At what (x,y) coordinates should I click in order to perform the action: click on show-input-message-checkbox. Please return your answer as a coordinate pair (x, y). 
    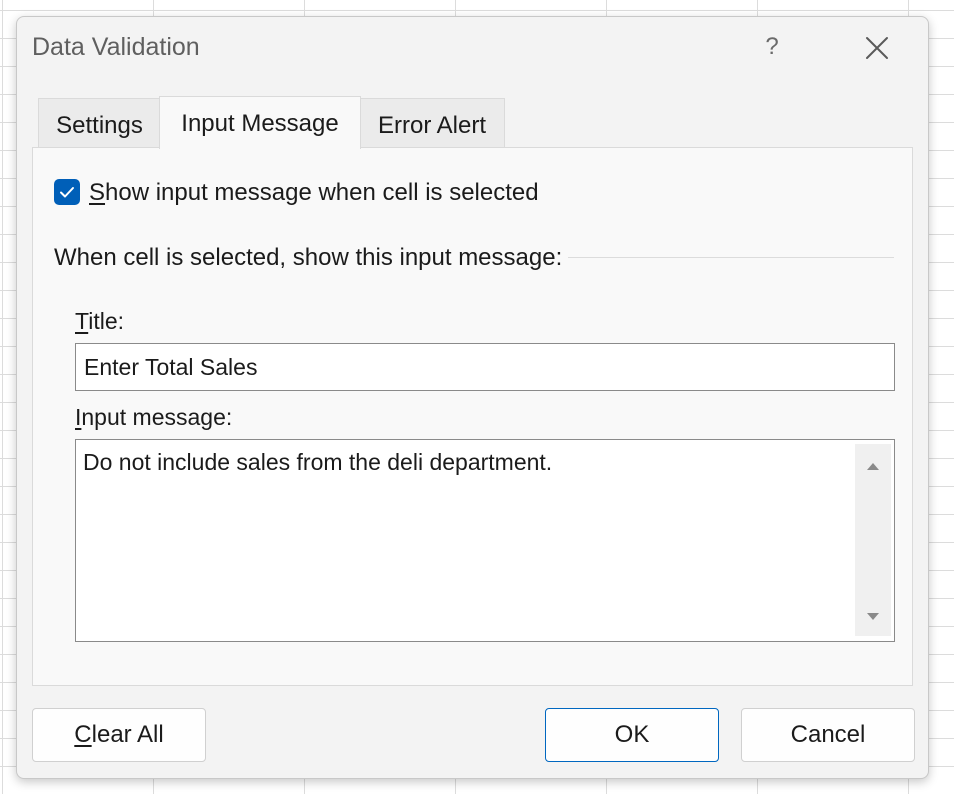
    Looking at the image, I should click on (67, 192).